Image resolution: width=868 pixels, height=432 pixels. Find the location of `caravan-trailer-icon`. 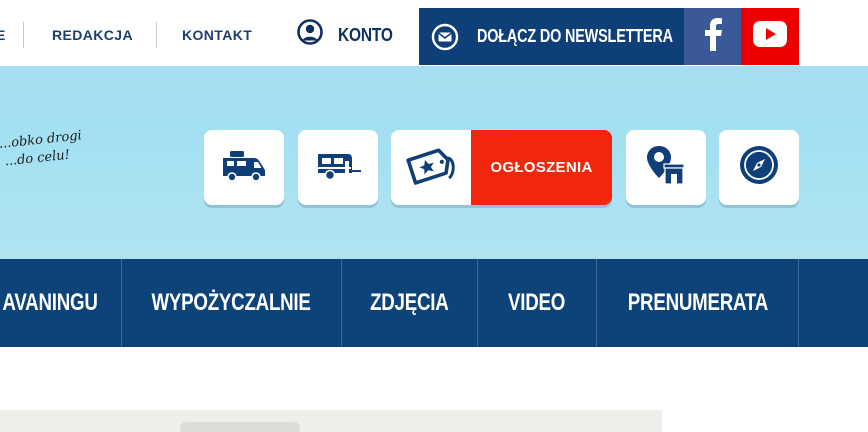

caravan-trailer-icon is located at coordinates (338, 167).